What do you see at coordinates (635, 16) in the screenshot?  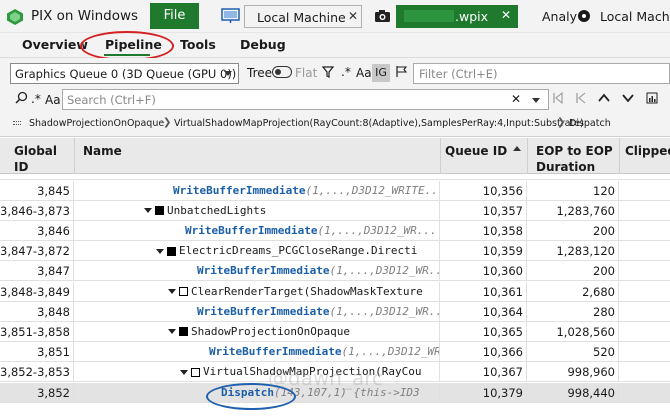 I see `target-label: Local Machin` at bounding box center [635, 16].